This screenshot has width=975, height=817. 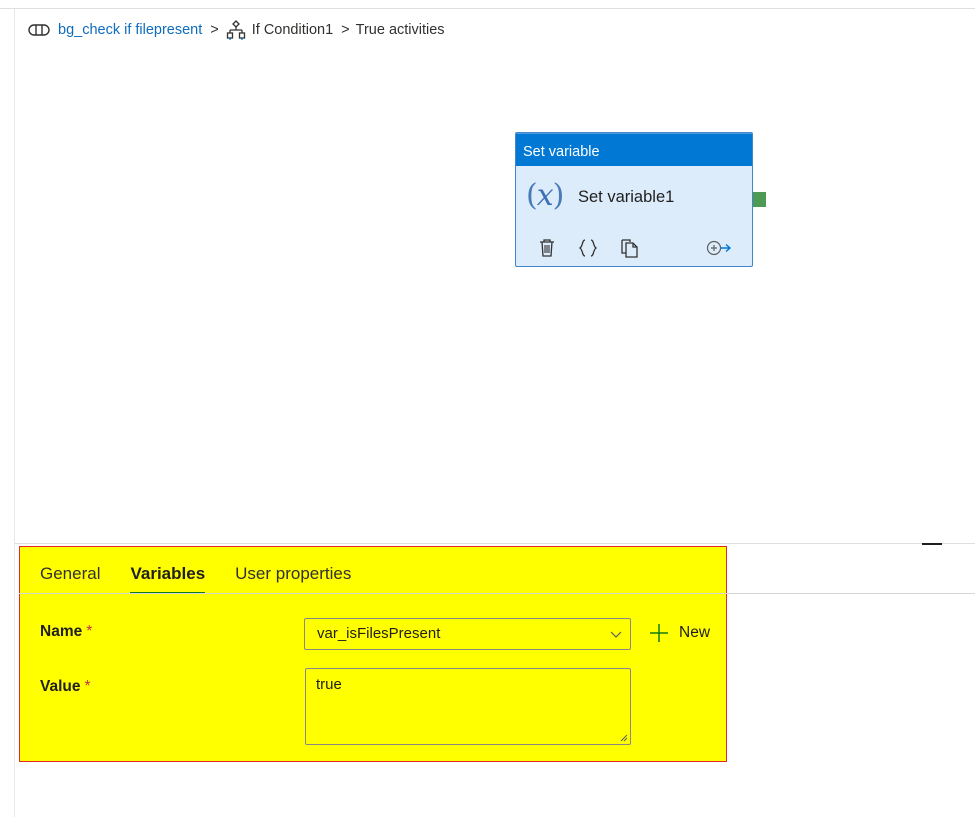 I want to click on set-variable-activity: Set variable (x) Set variable1, so click(x=634, y=199).